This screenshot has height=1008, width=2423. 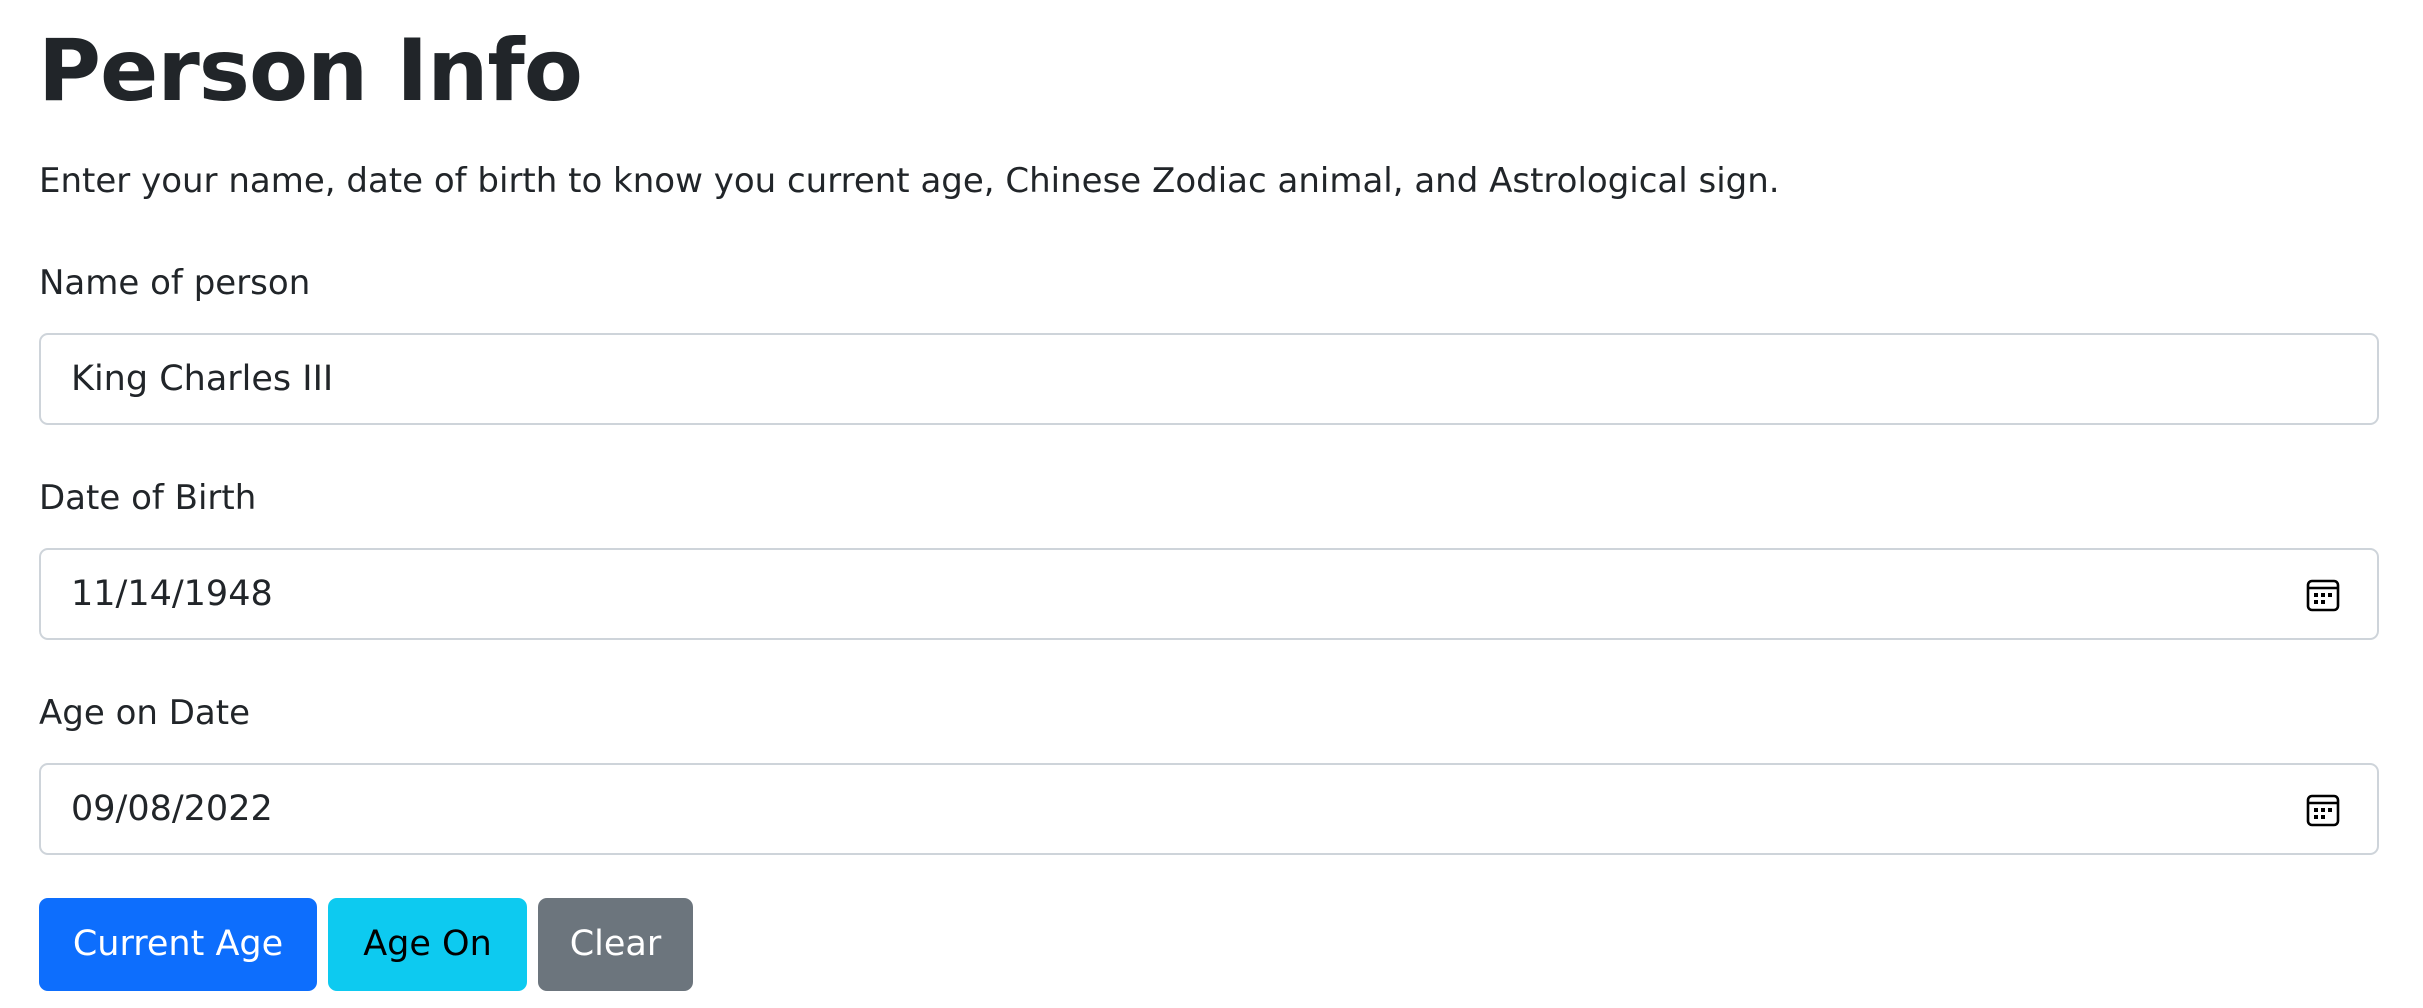 What do you see at coordinates (1209, 379) in the screenshot?
I see `name-input: King Charles III` at bounding box center [1209, 379].